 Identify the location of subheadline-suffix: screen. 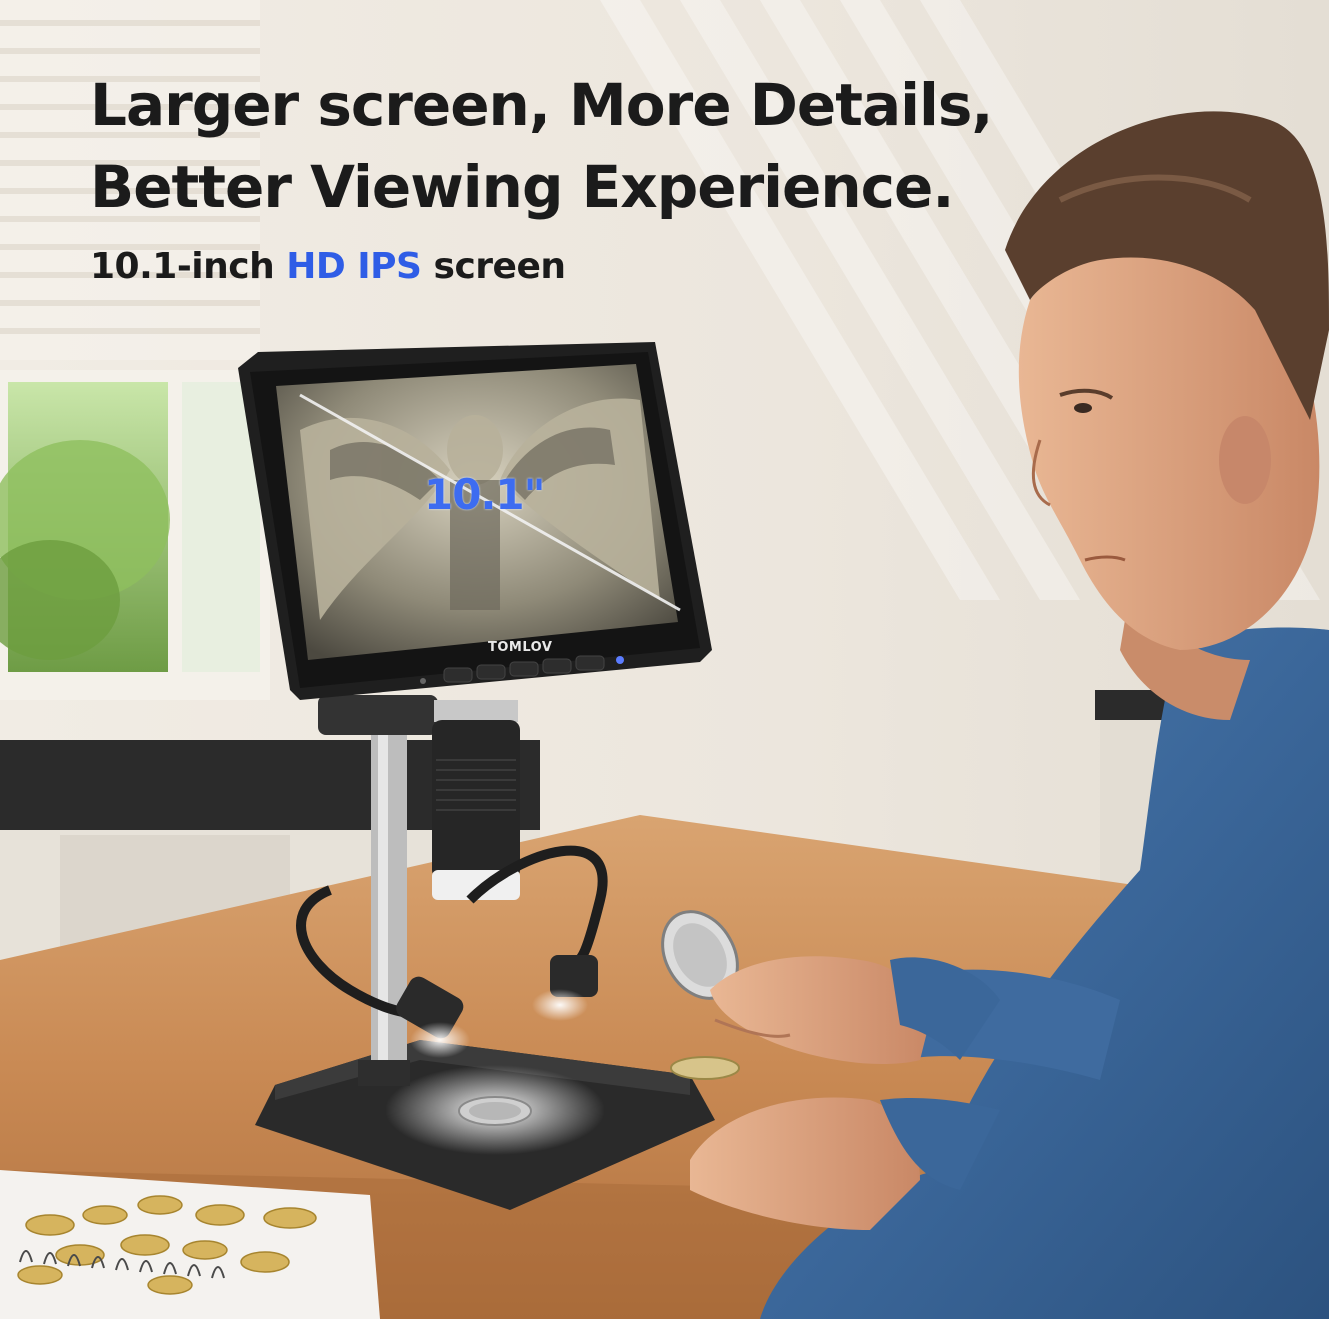
(493, 266).